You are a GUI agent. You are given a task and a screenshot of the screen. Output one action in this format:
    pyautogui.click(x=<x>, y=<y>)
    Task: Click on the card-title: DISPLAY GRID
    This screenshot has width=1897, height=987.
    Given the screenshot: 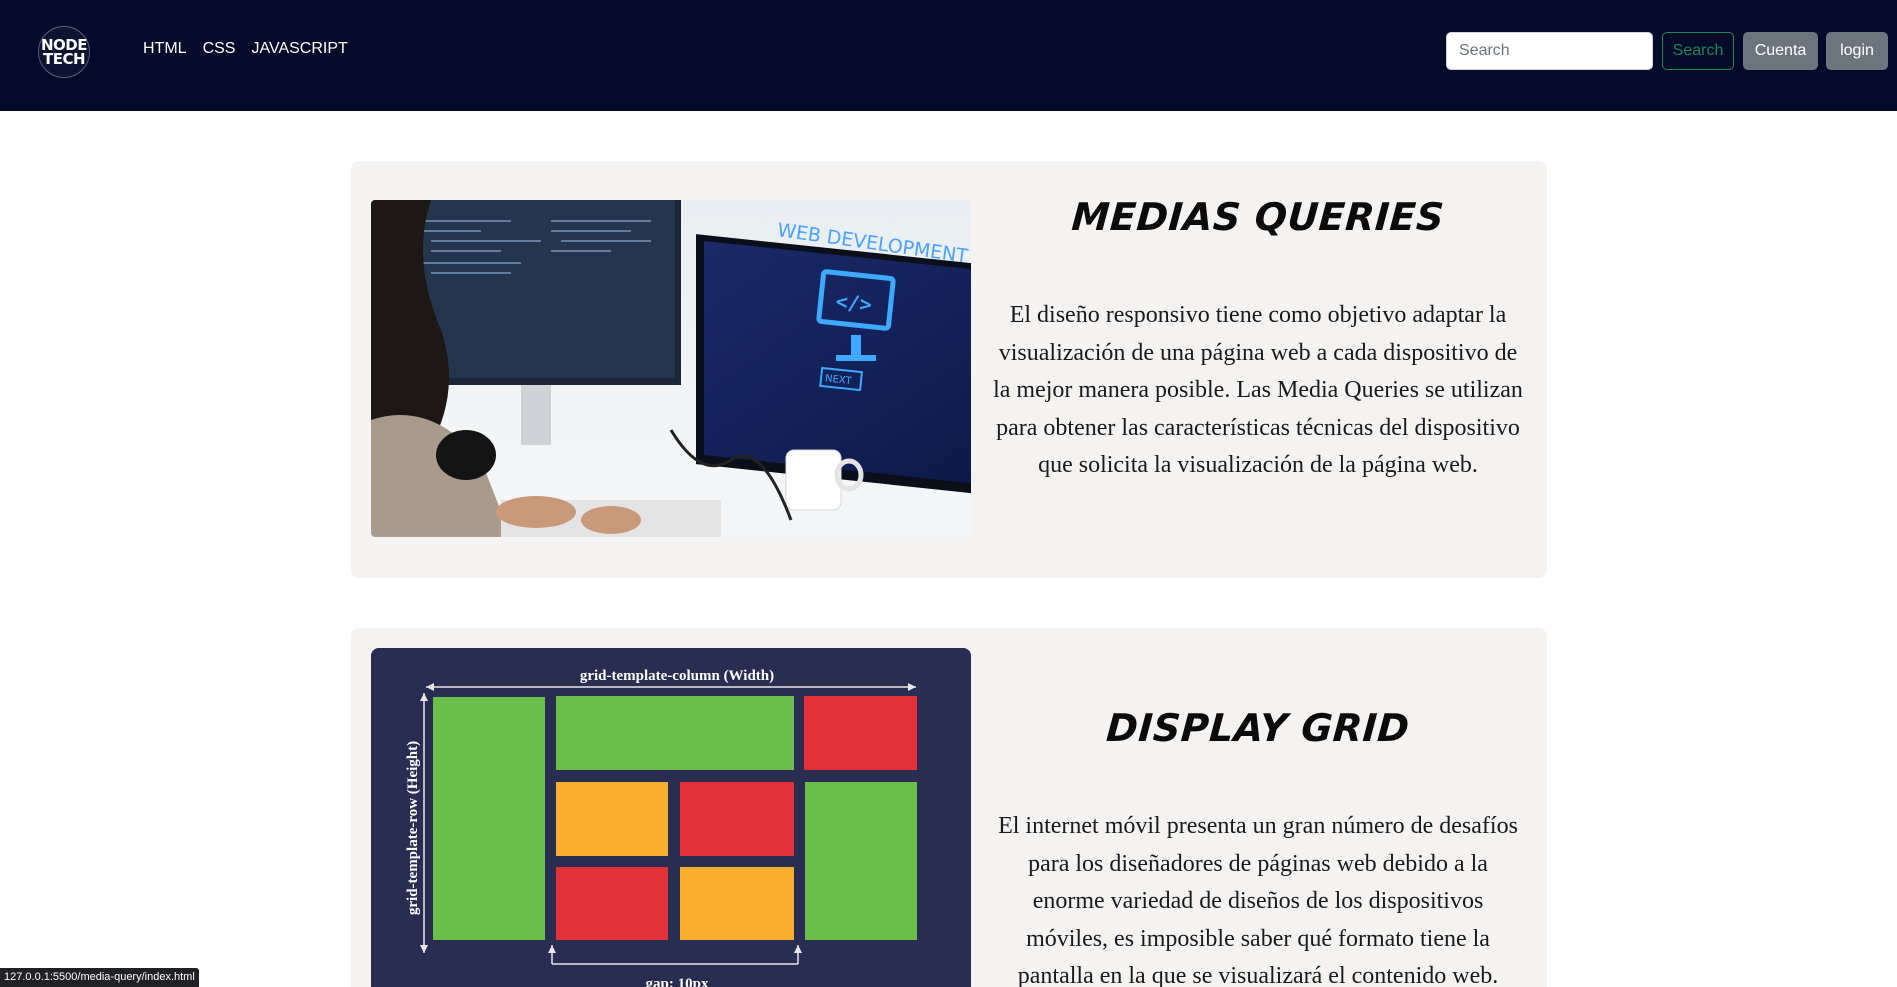 What is the action you would take?
    pyautogui.click(x=1258, y=728)
    